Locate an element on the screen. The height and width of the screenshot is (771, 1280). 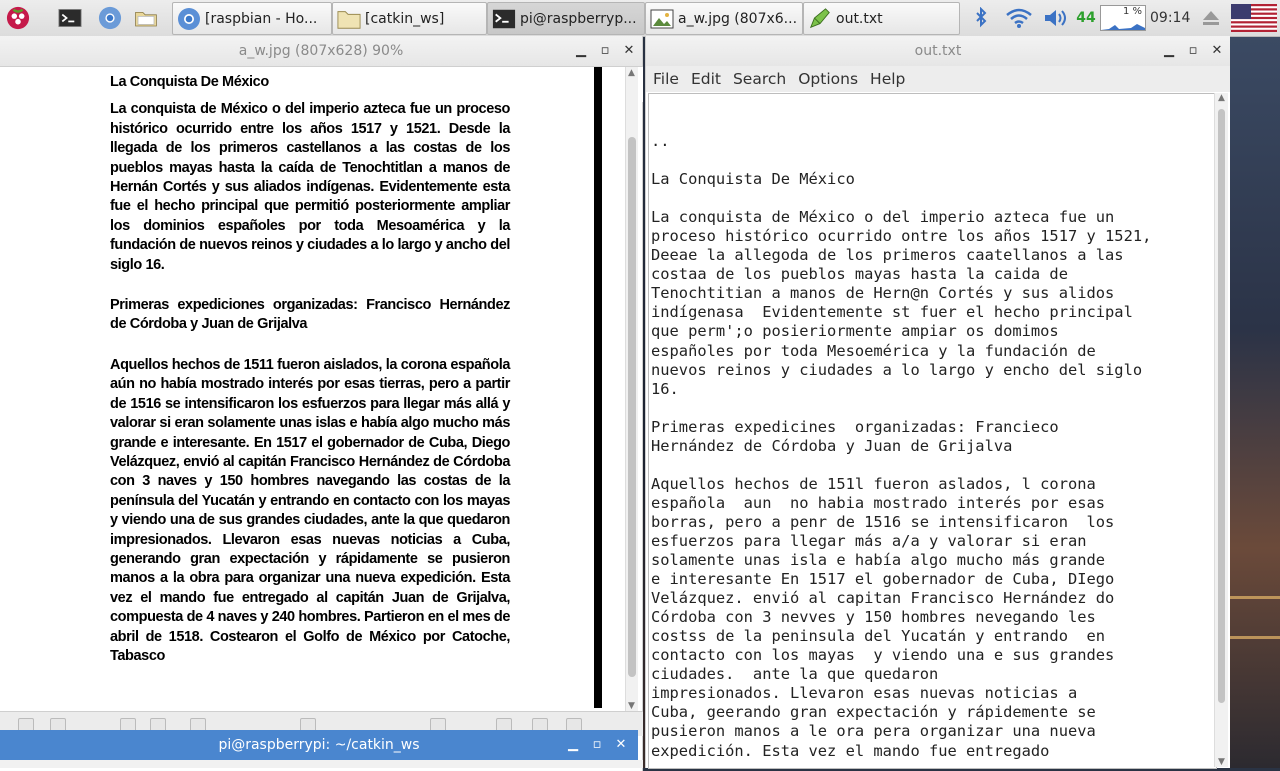
menu-edit: Edit is located at coordinates (706, 79).